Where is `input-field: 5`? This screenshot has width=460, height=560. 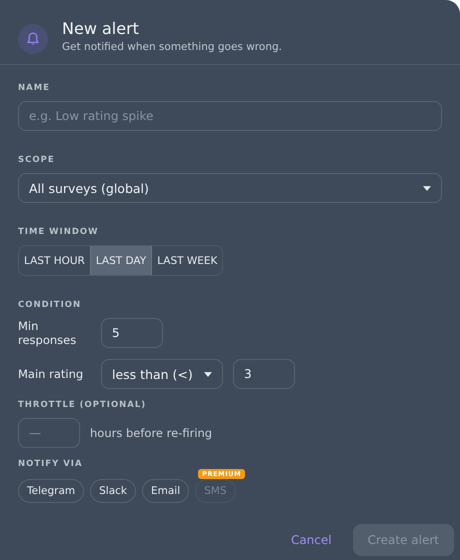
input-field: 5 is located at coordinates (132, 333).